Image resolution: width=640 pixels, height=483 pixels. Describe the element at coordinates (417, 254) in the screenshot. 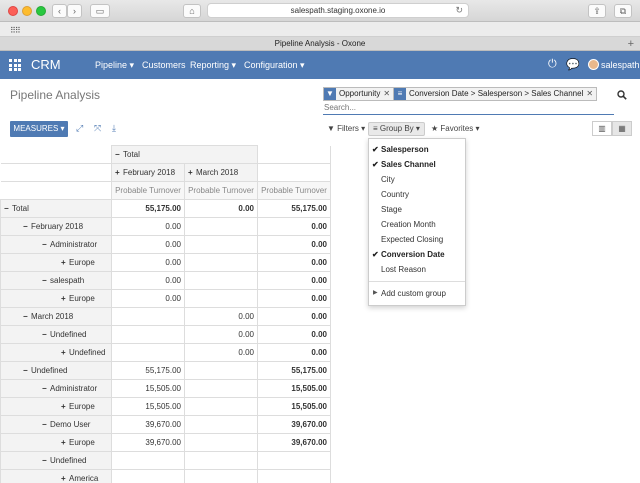

I see `groupby-option: ✔ Conversion Date` at that location.